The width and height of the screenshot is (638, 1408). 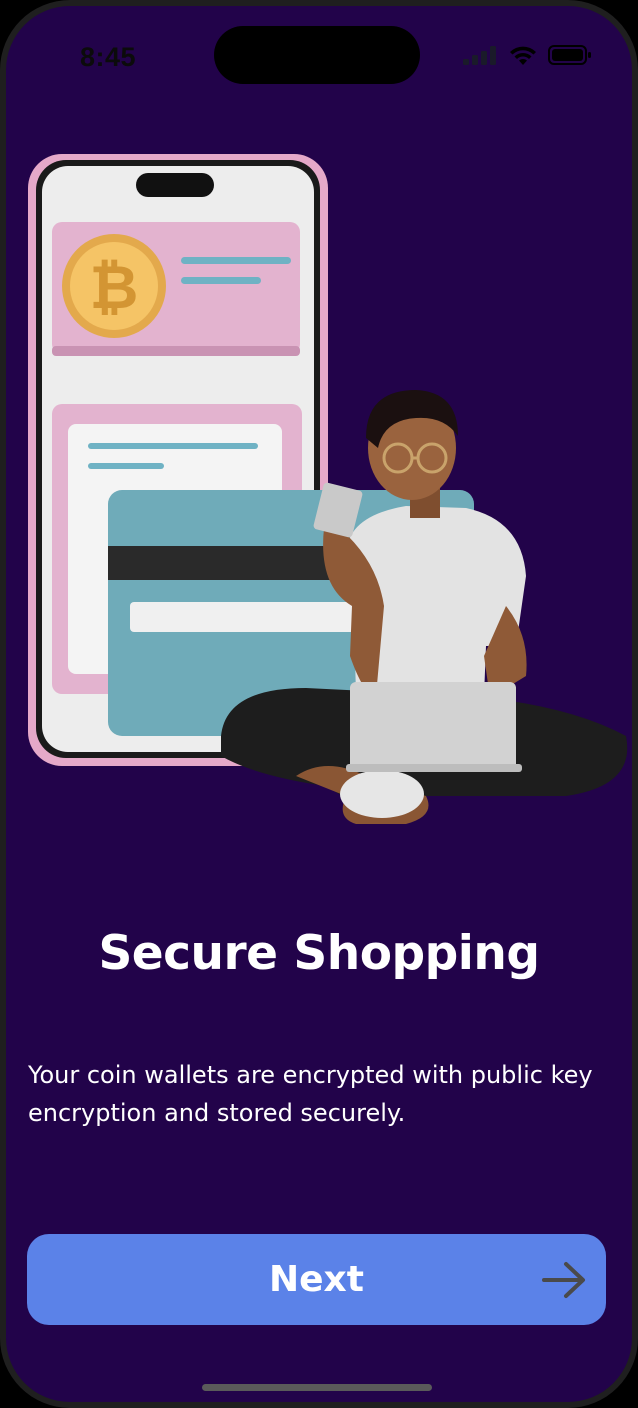 I want to click on dynamic-island, so click(x=317, y=55).